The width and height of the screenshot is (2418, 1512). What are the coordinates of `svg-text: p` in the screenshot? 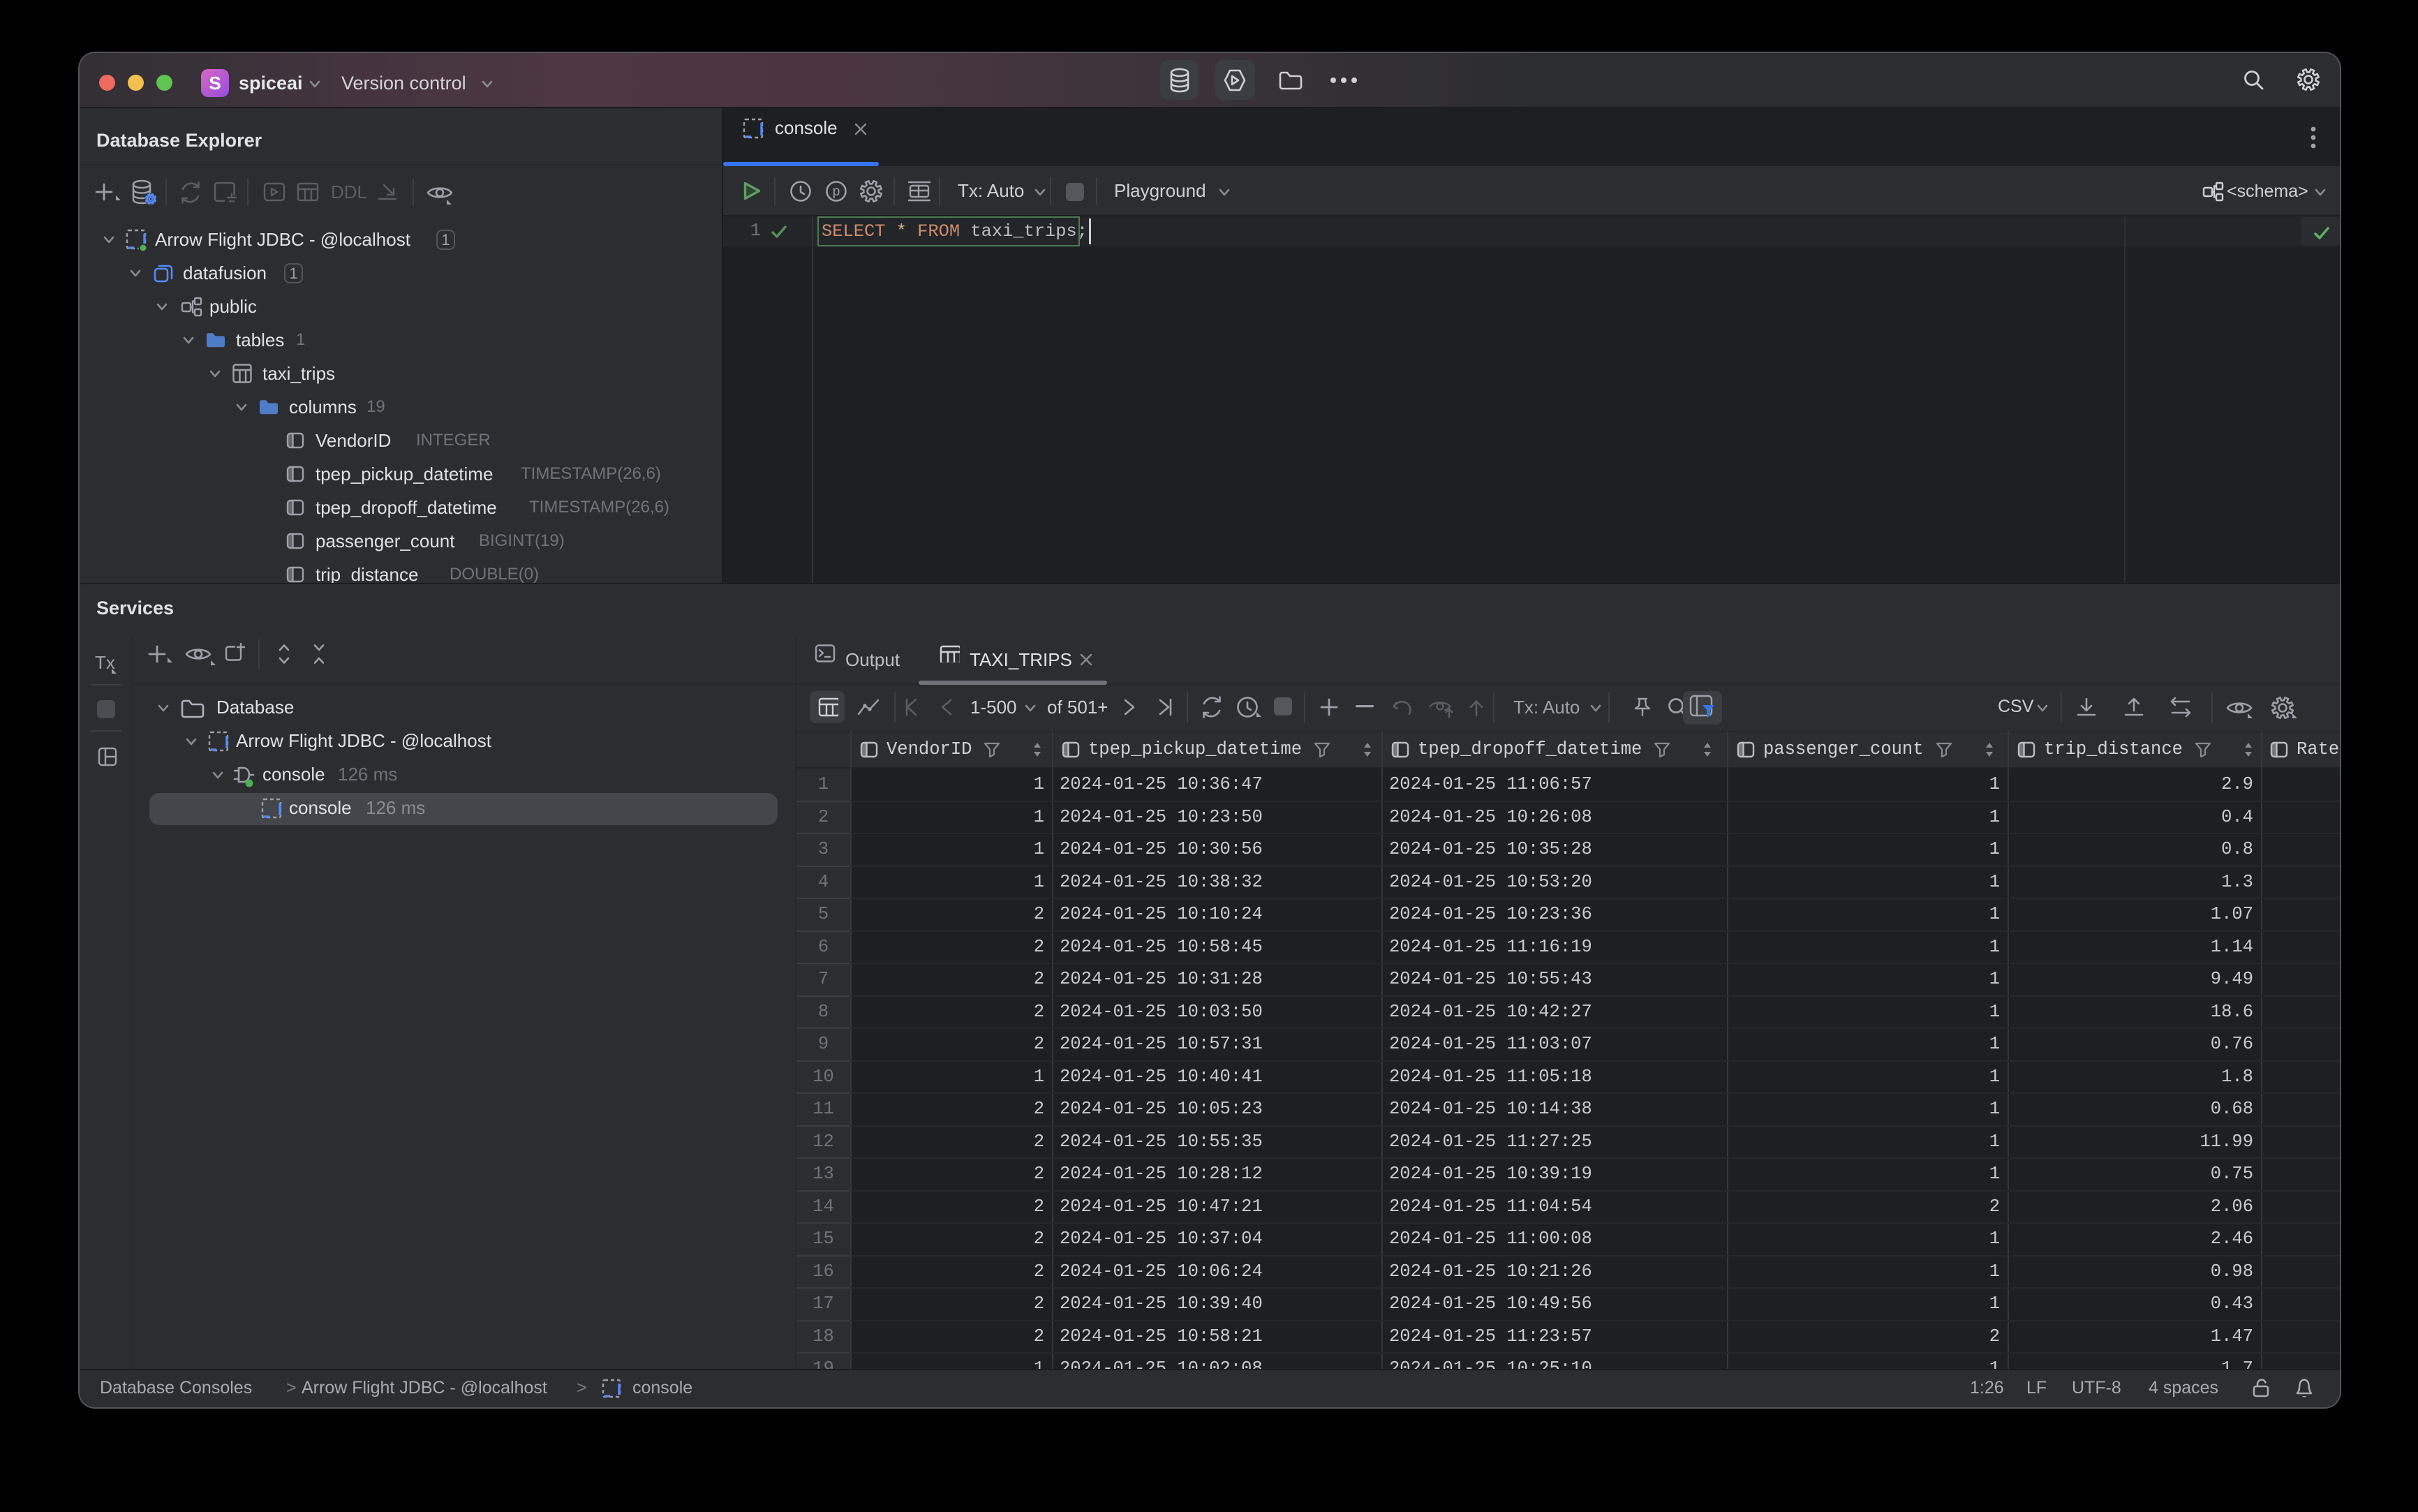 It's located at (837, 191).